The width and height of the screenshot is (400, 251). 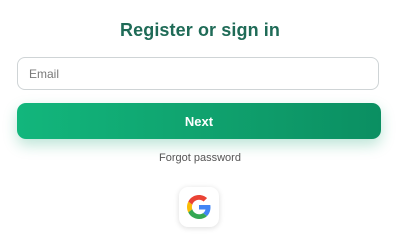 What do you see at coordinates (200, 30) in the screenshot?
I see `page-title: Register or sign in` at bounding box center [200, 30].